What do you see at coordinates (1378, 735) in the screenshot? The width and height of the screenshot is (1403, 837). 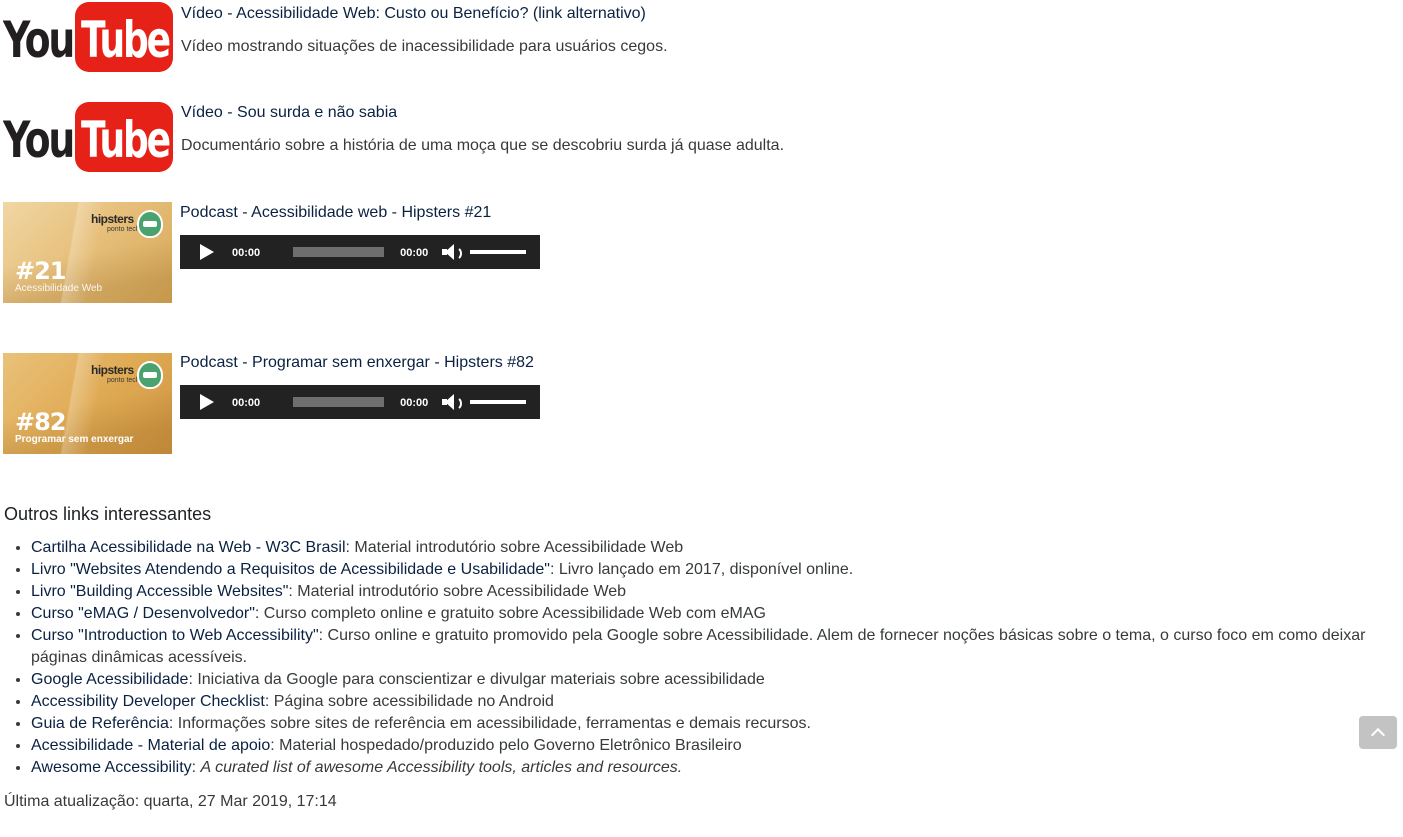 I see `chevron-up-icon` at bounding box center [1378, 735].